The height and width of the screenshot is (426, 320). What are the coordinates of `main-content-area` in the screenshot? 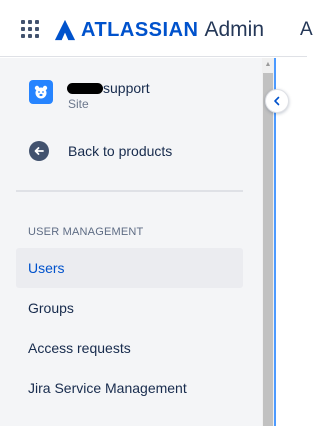 It's located at (291, 242).